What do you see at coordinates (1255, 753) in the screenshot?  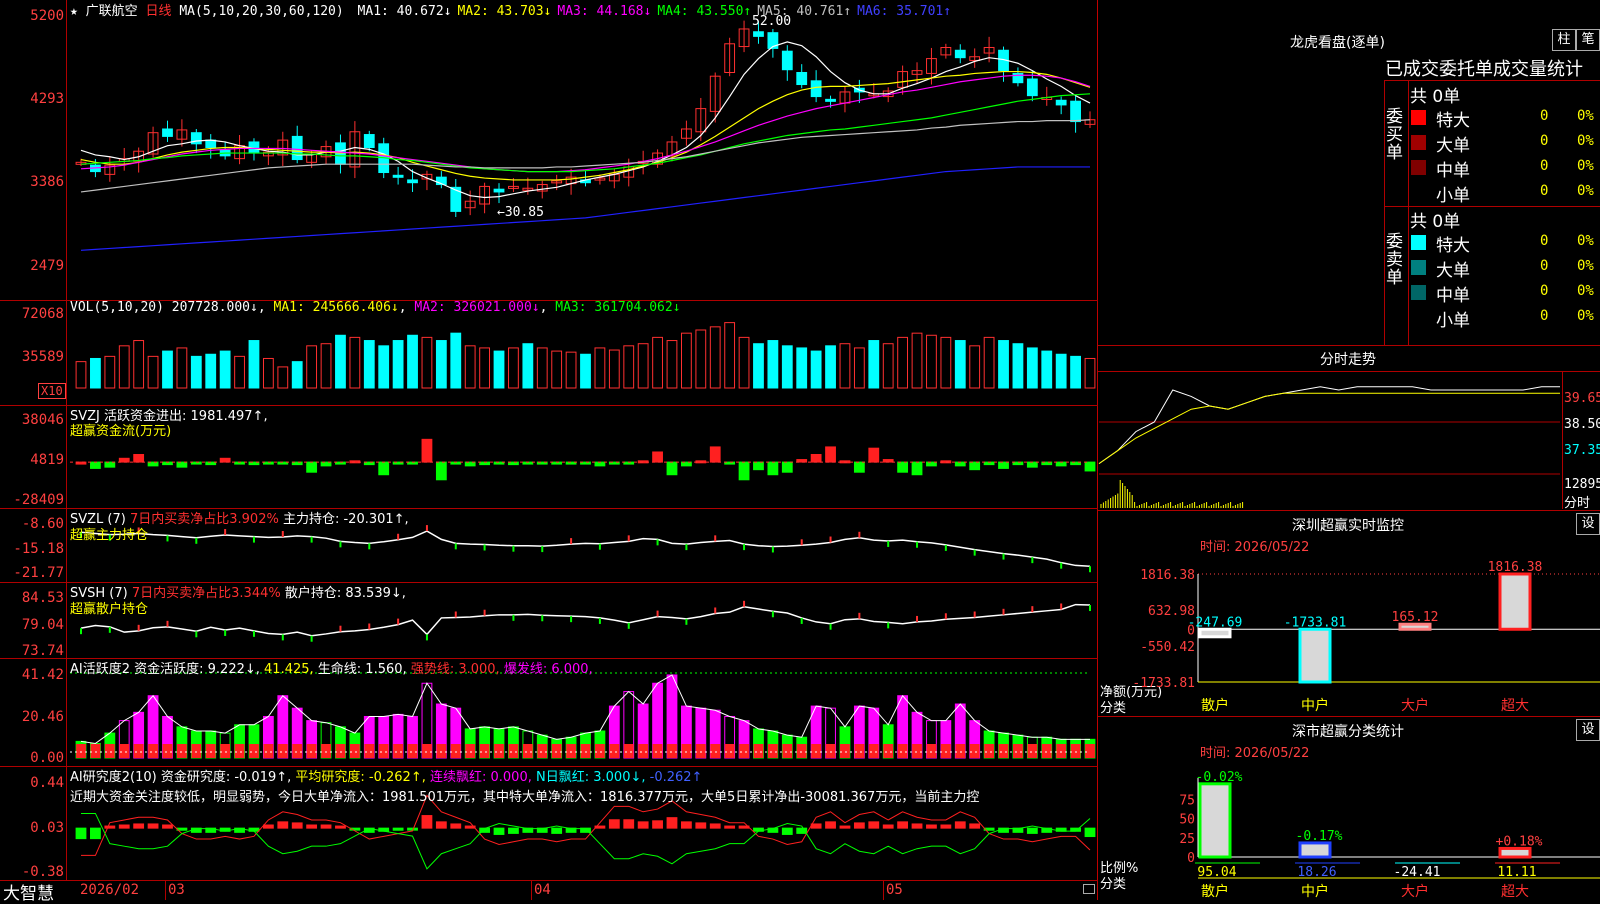 I see `sz-class-time: 时间: 2026/05/22` at bounding box center [1255, 753].